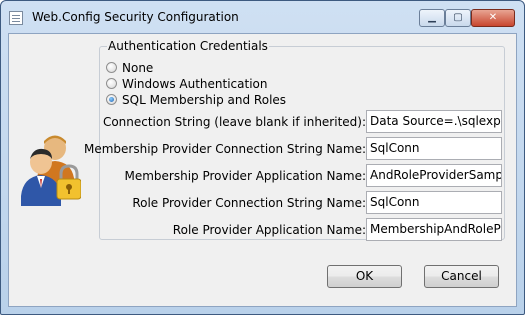 The height and width of the screenshot is (315, 525). What do you see at coordinates (204, 100) in the screenshot?
I see `radio-label: SQL Membership and Roles` at bounding box center [204, 100].